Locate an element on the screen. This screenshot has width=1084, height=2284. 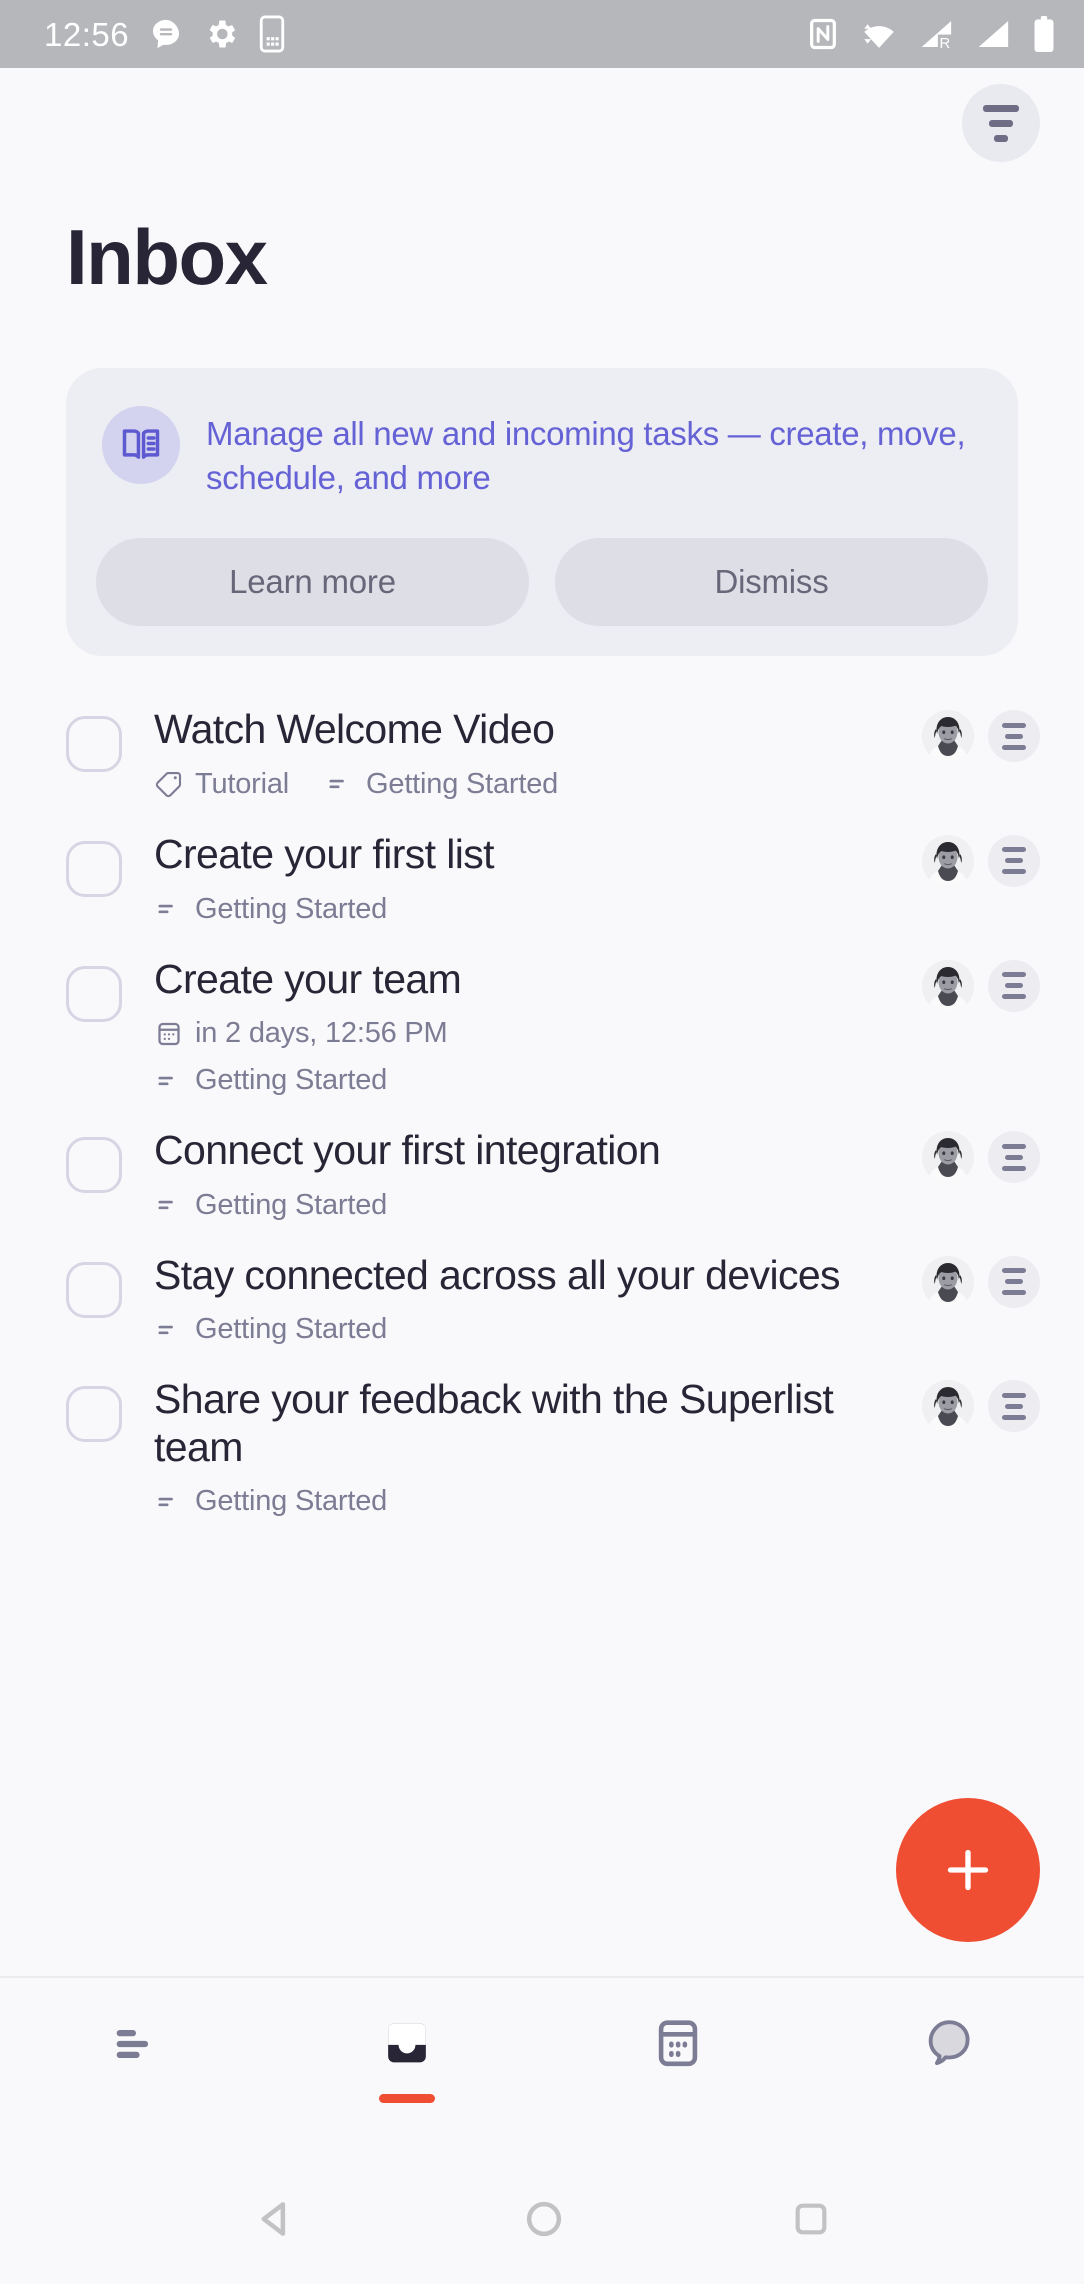
bottom-navigation is located at coordinates (542, 2065).